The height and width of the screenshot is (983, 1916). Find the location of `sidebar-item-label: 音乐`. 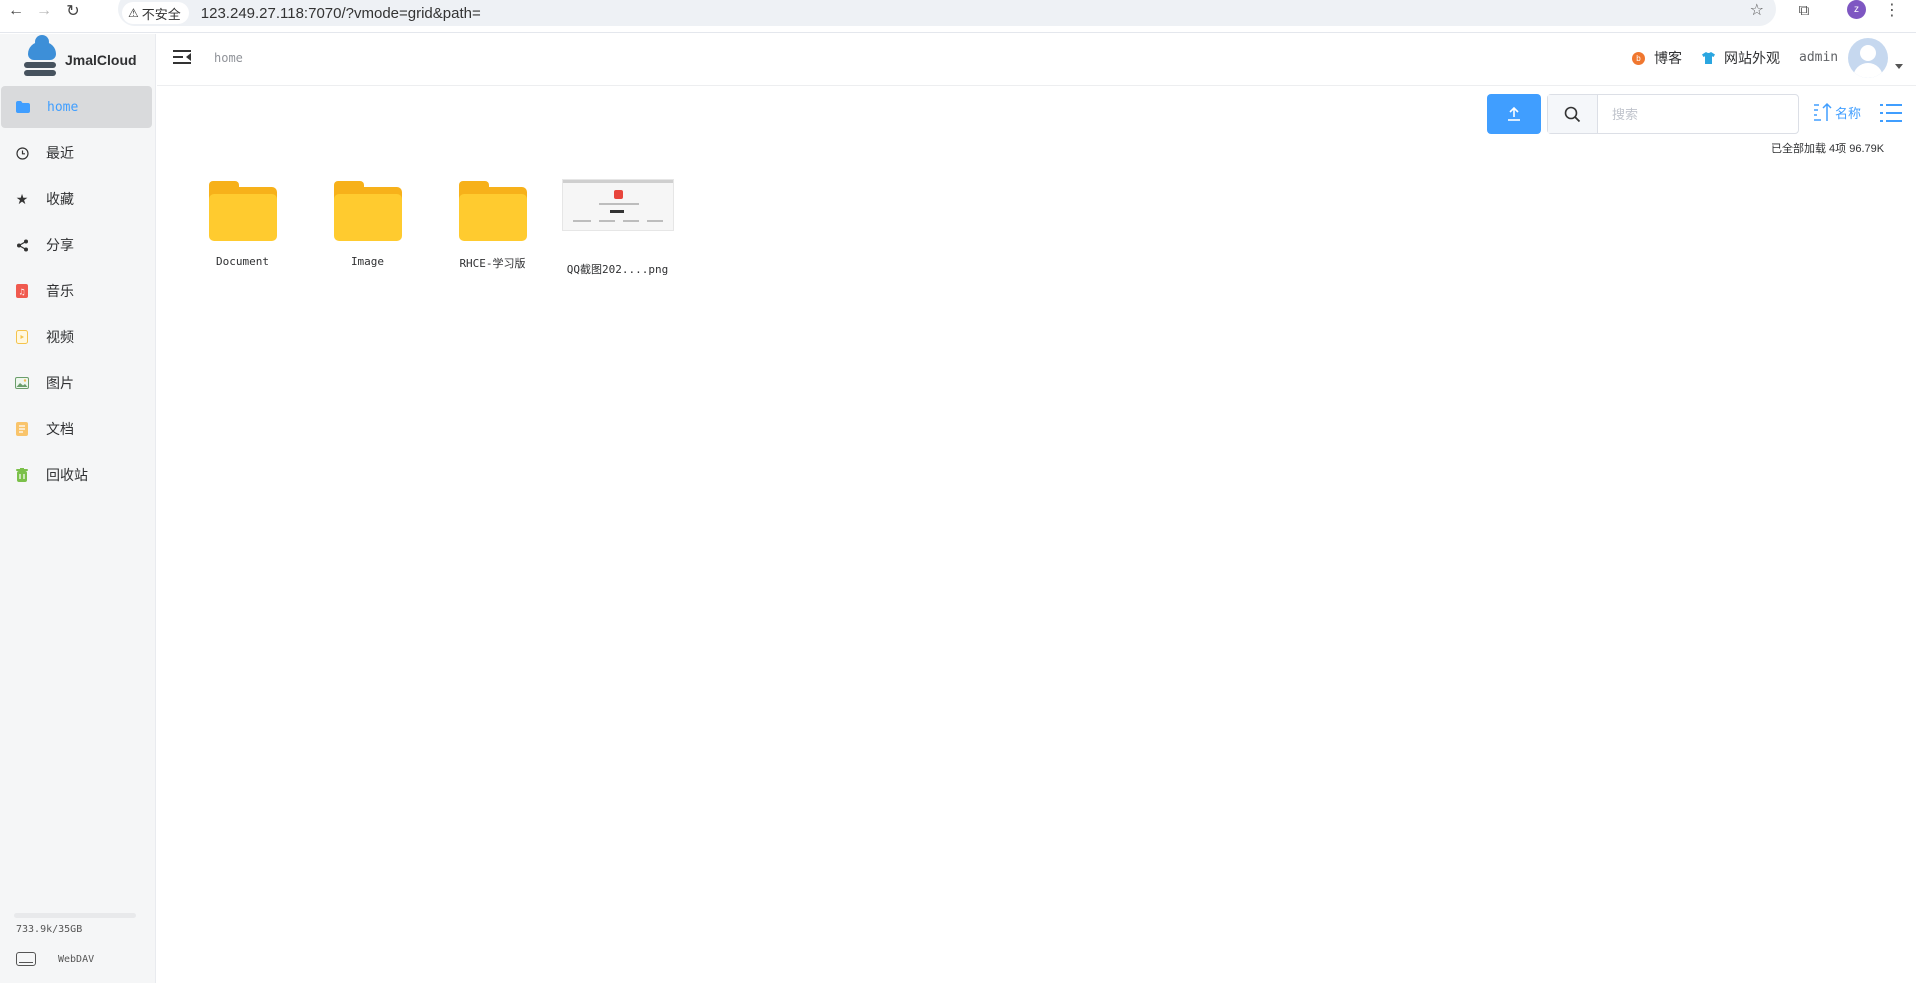

sidebar-item-label: 音乐 is located at coordinates (60, 291).